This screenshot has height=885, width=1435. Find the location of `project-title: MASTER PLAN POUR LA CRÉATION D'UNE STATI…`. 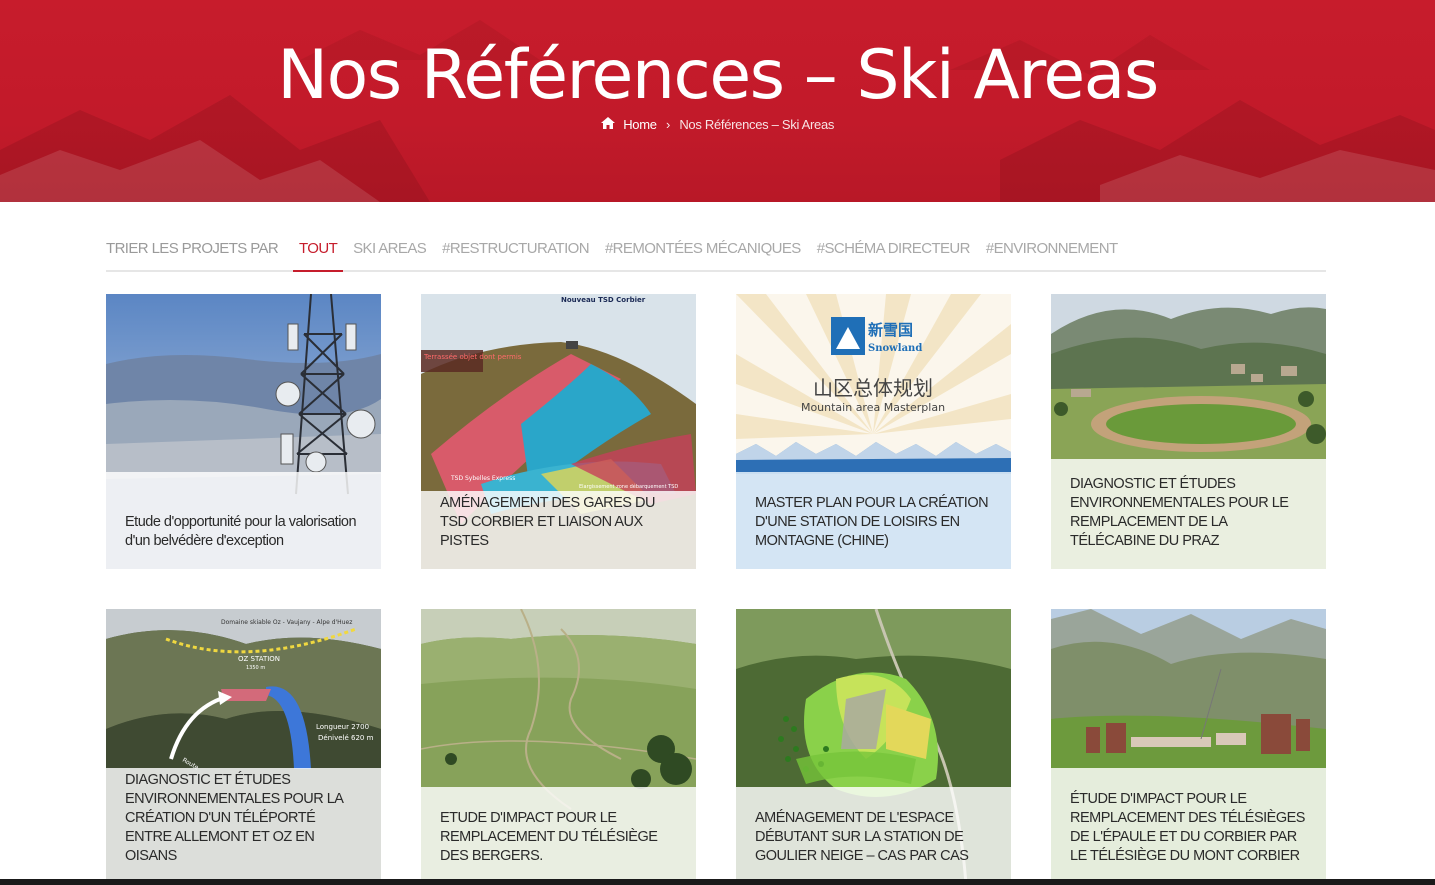

project-title: MASTER PLAN POUR LA CRÉATION D'UNE STATI… is located at coordinates (872, 522).